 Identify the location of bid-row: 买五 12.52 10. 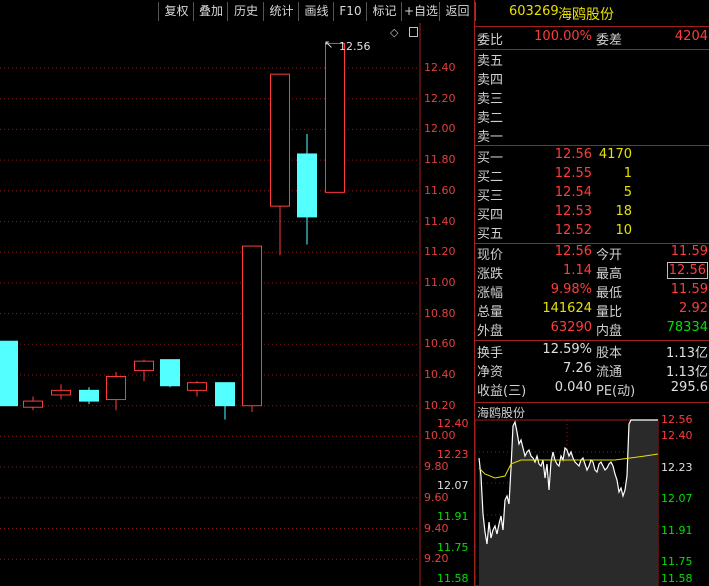
(592, 232).